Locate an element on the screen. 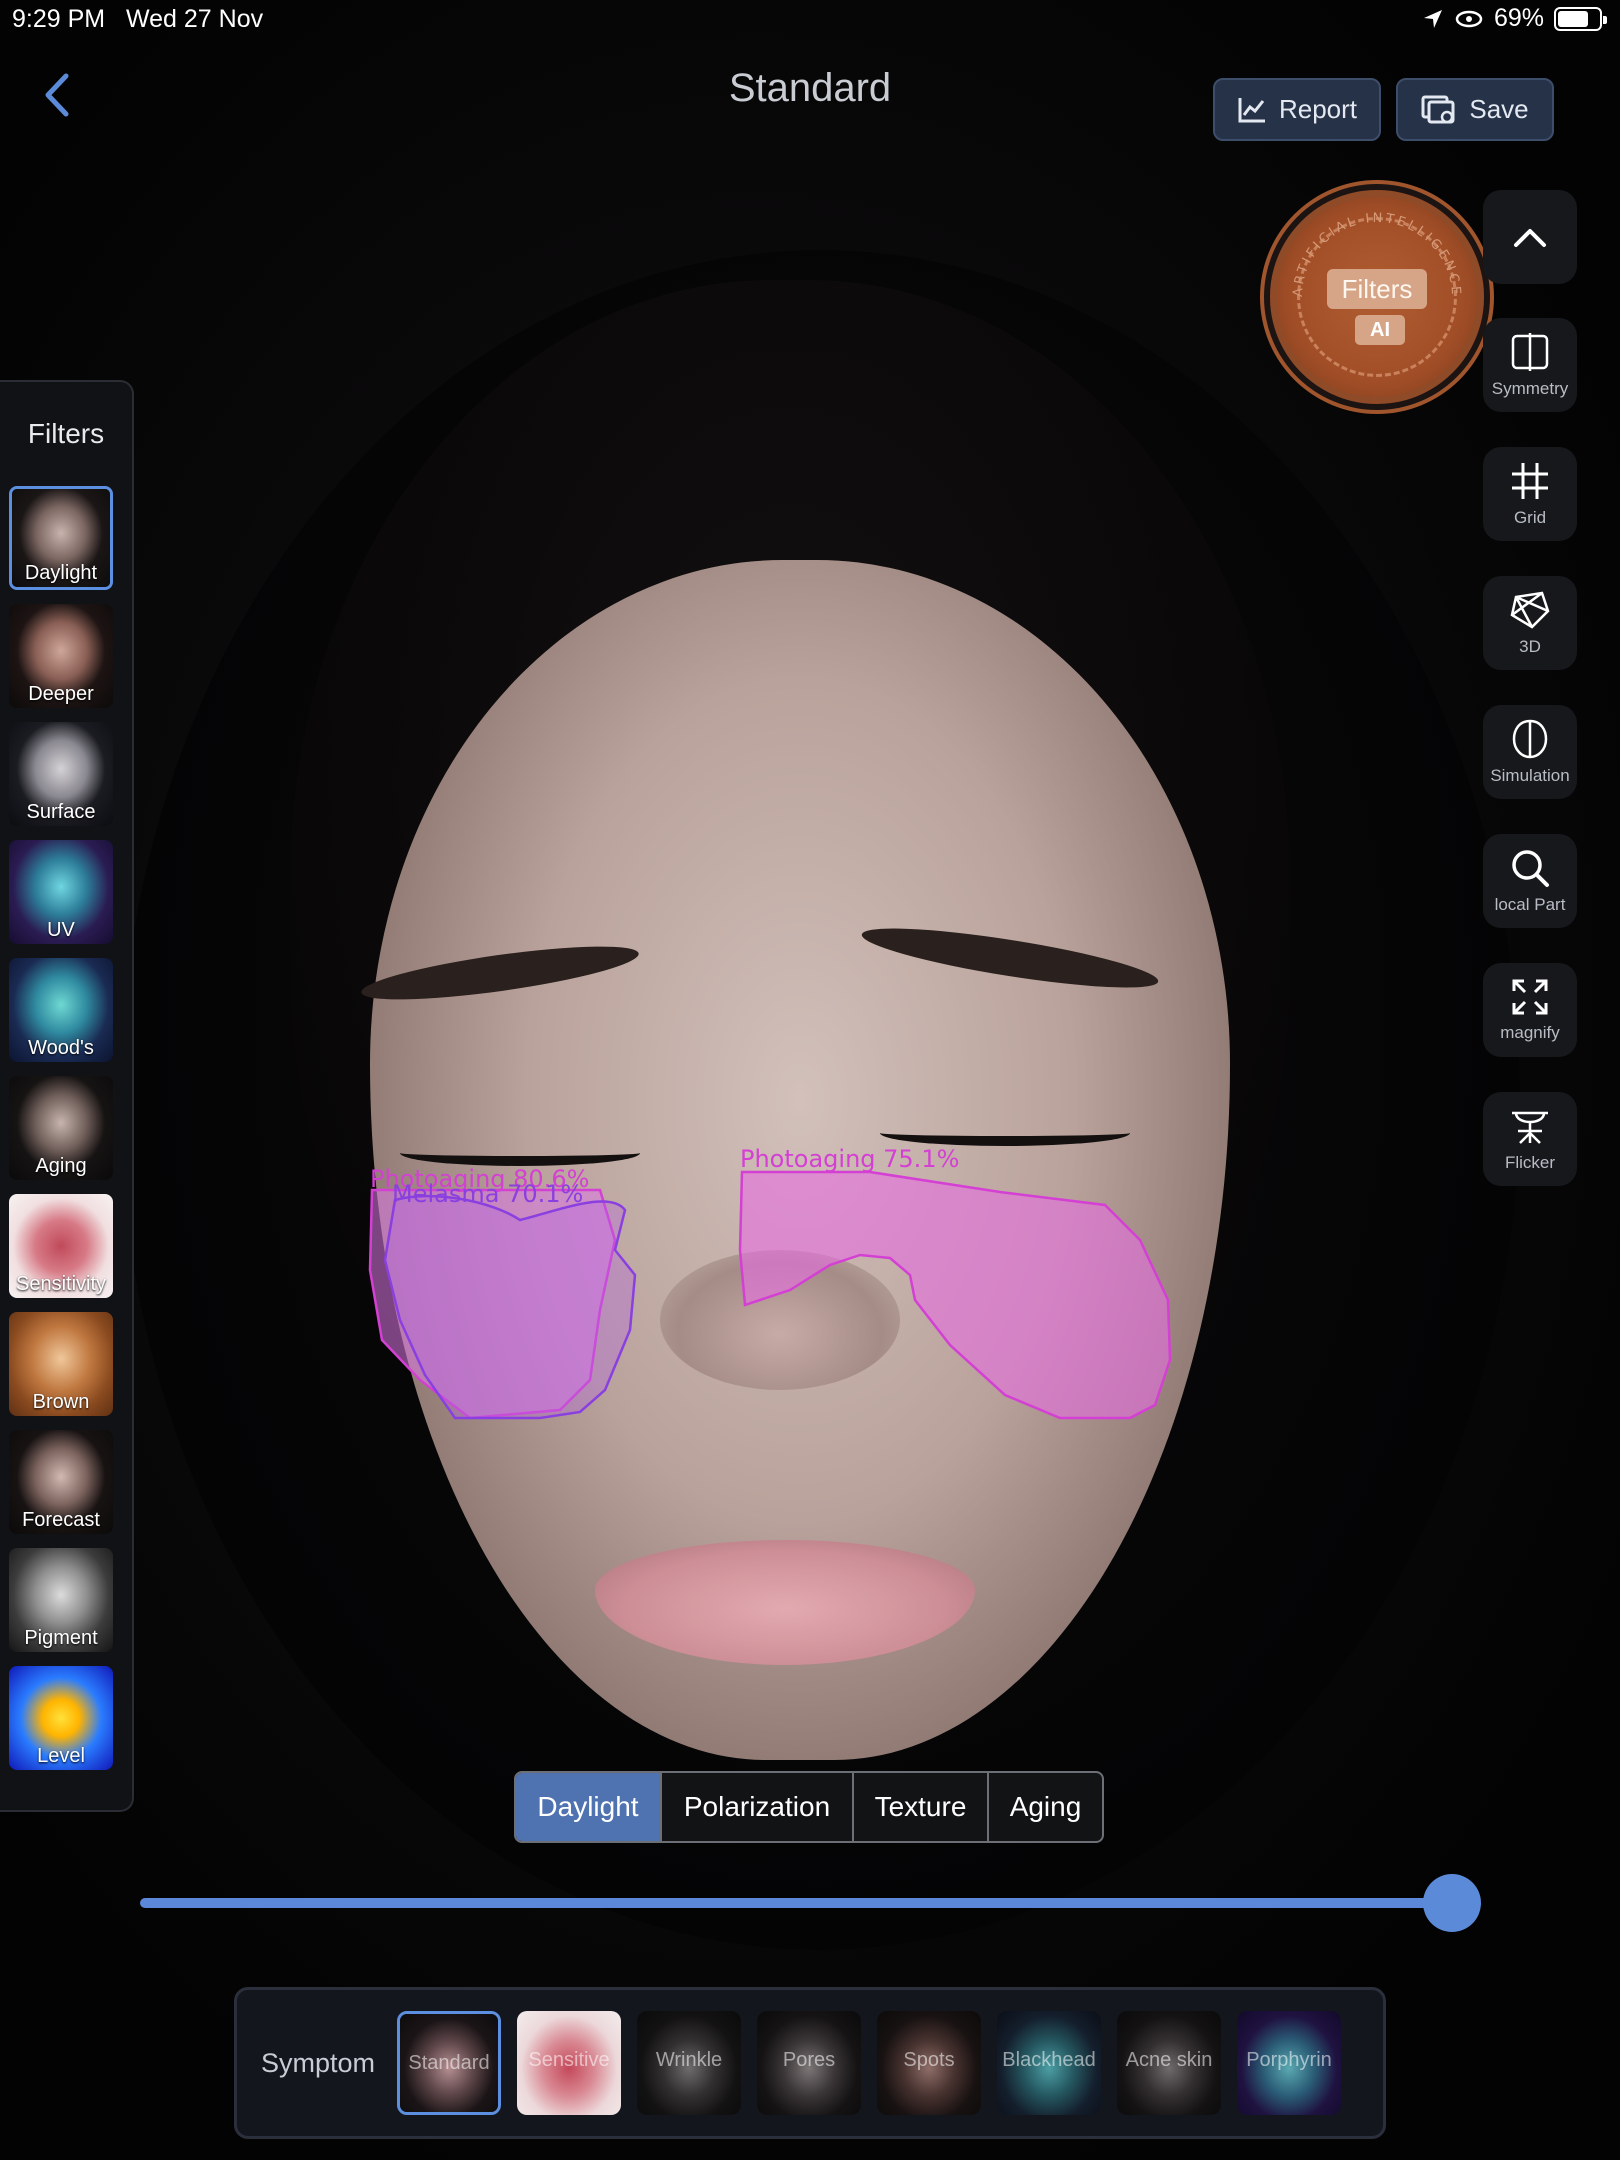  mode-texture: Texture is located at coordinates (921, 1807).